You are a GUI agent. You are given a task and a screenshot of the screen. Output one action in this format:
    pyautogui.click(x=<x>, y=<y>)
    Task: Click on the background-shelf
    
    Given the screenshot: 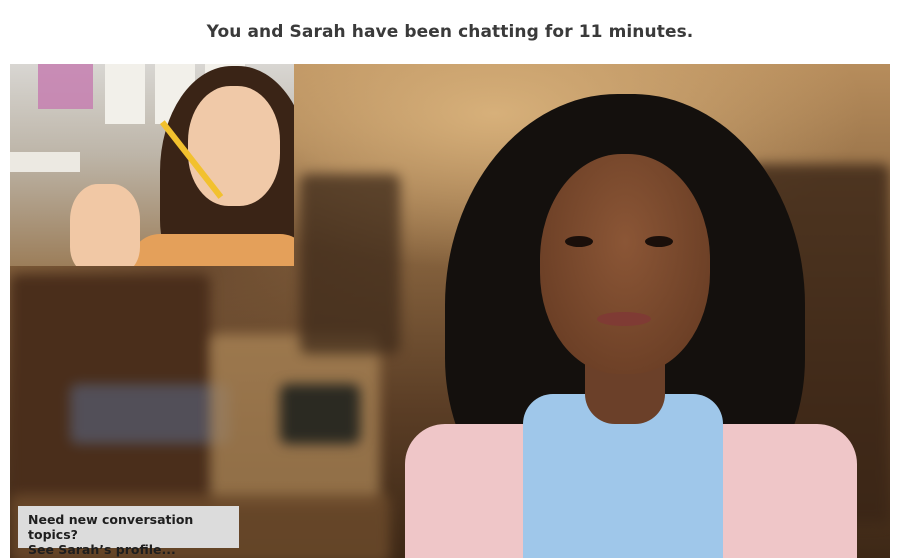 What is the action you would take?
    pyautogui.click(x=350, y=264)
    